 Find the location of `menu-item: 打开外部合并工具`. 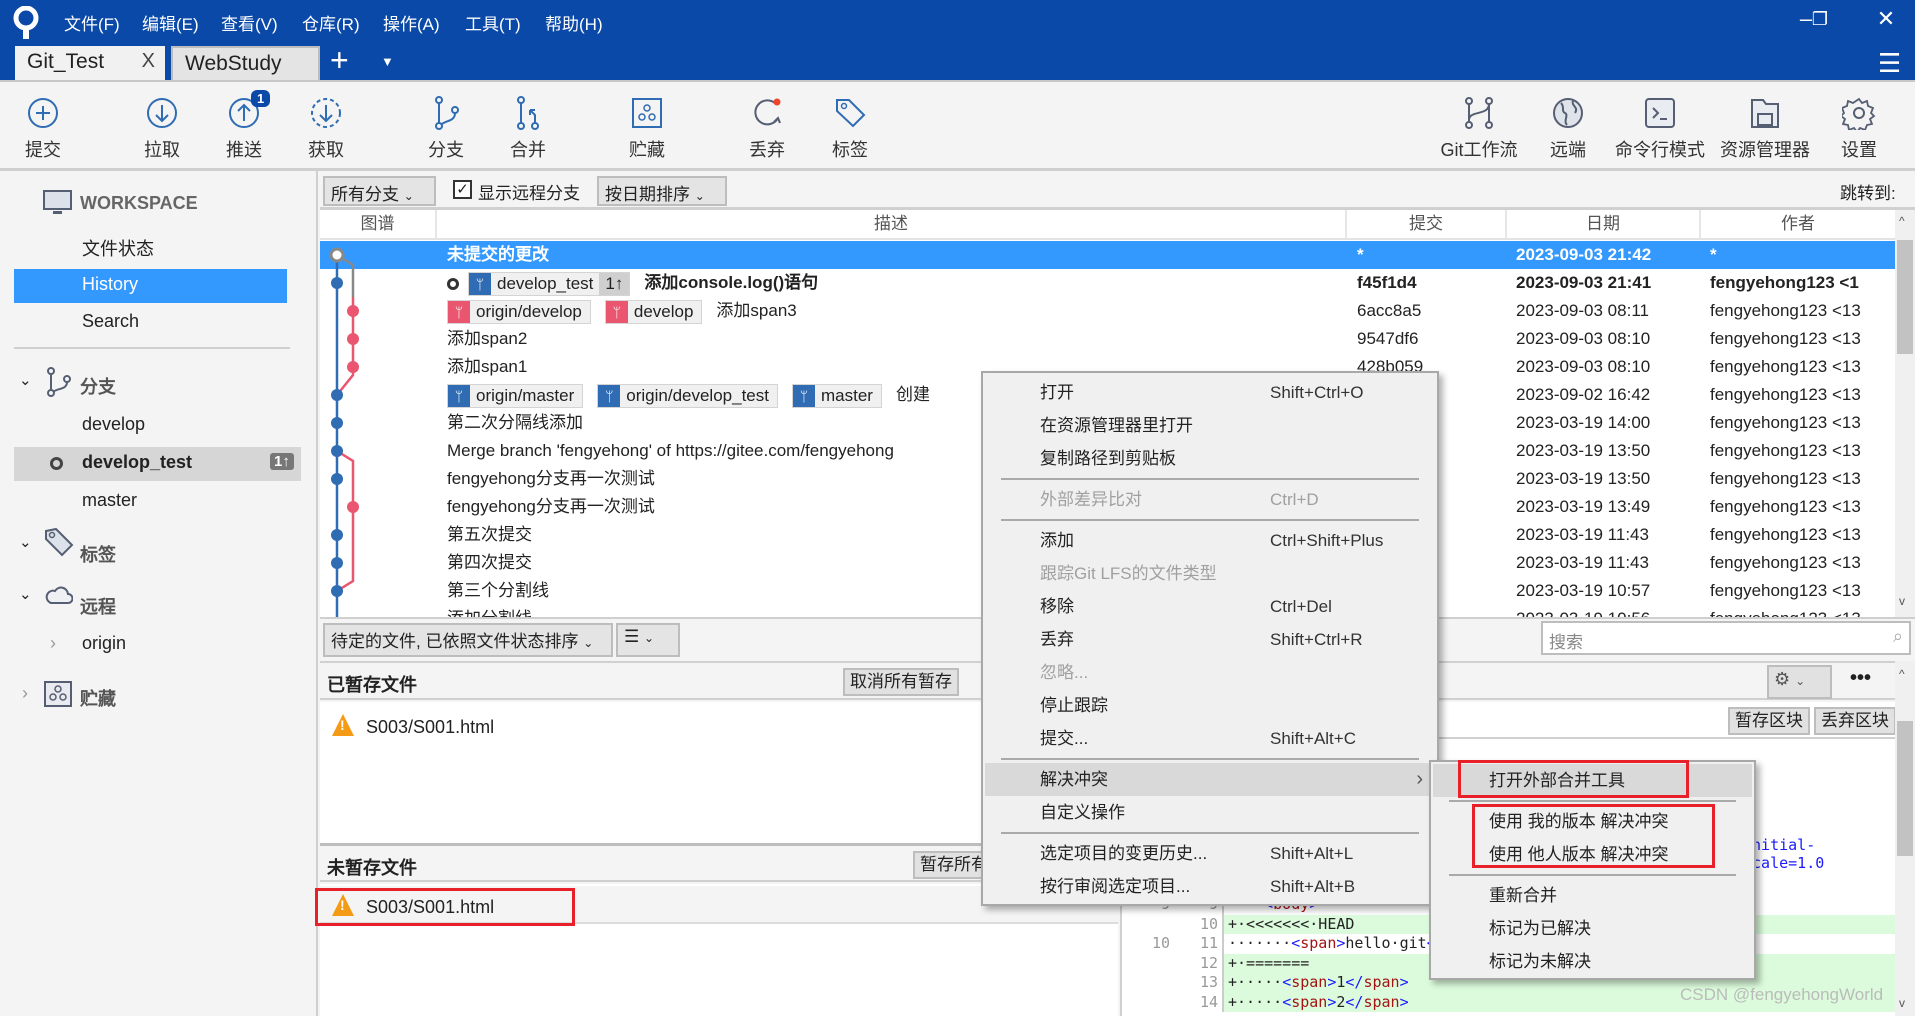

menu-item: 打开外部合并工具 is located at coordinates (1592, 780).